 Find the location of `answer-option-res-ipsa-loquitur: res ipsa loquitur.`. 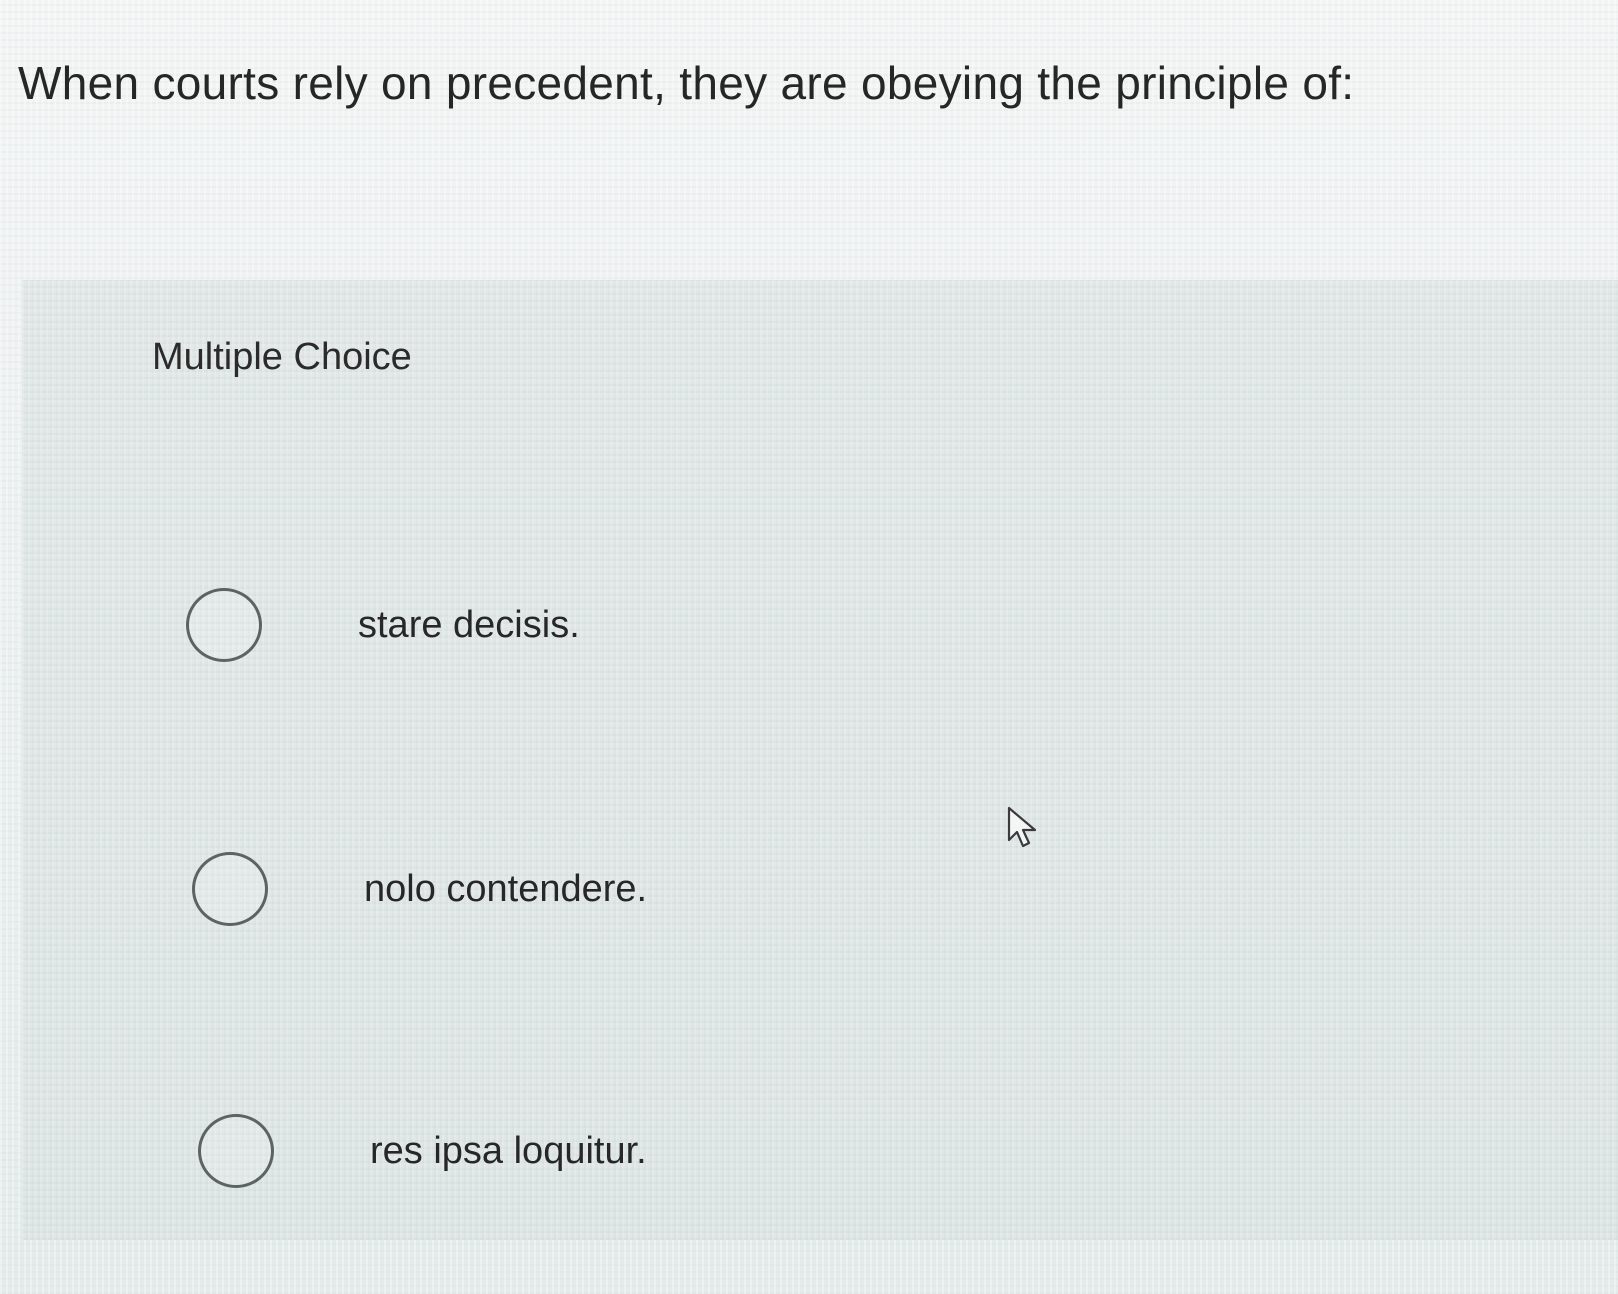

answer-option-res-ipsa-loquitur: res ipsa loquitur. is located at coordinates (422, 1151).